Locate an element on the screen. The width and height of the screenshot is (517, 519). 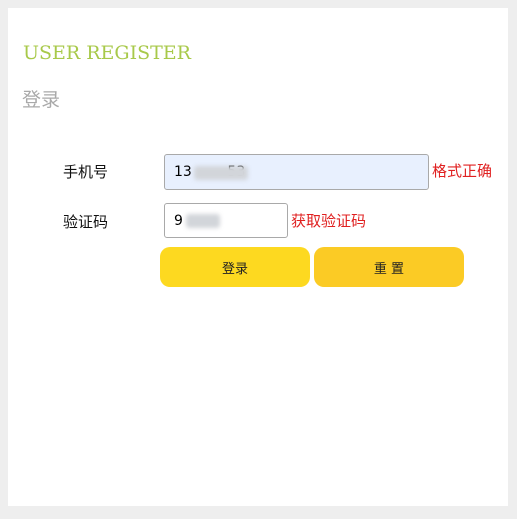
login-button: 登录 is located at coordinates (235, 267).